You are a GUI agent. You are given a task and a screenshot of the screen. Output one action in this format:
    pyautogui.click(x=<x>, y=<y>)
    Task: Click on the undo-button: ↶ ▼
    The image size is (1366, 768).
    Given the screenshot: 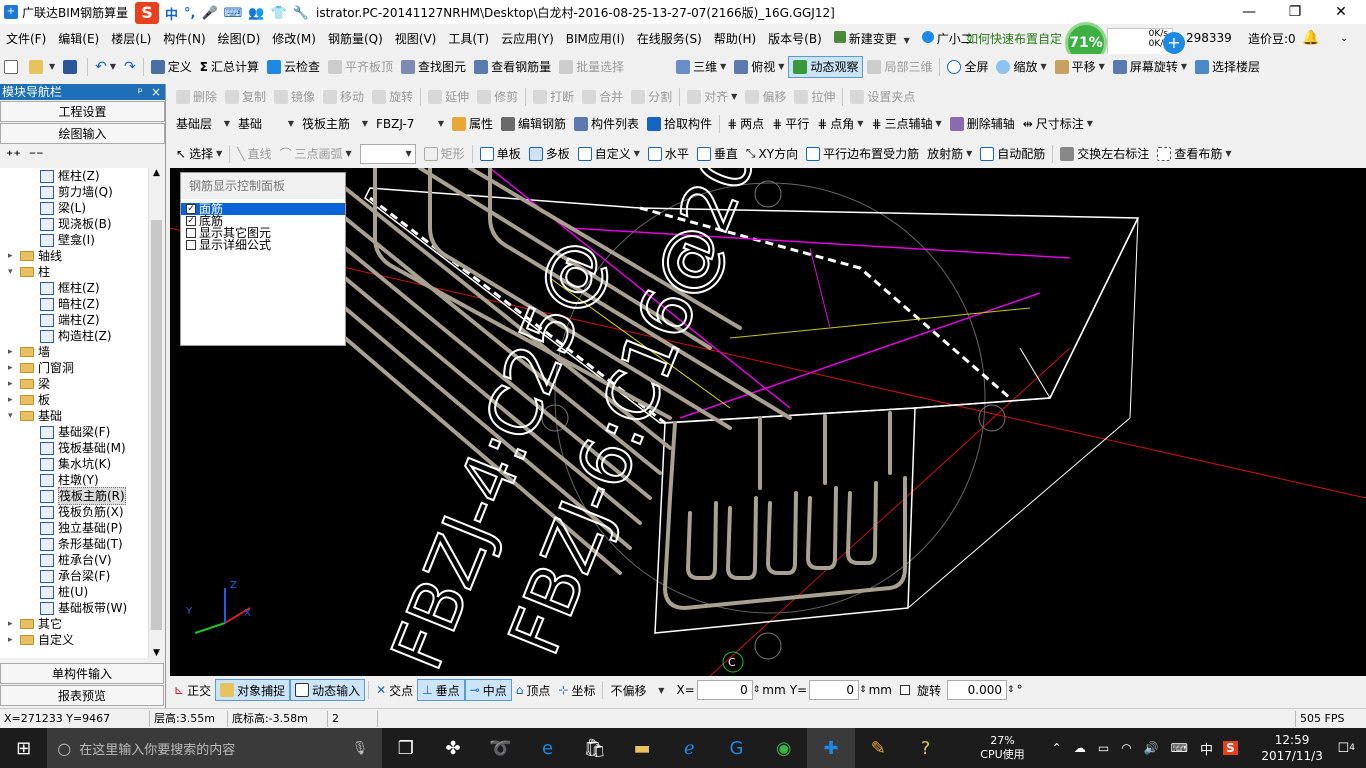 What is the action you would take?
    pyautogui.click(x=105, y=67)
    